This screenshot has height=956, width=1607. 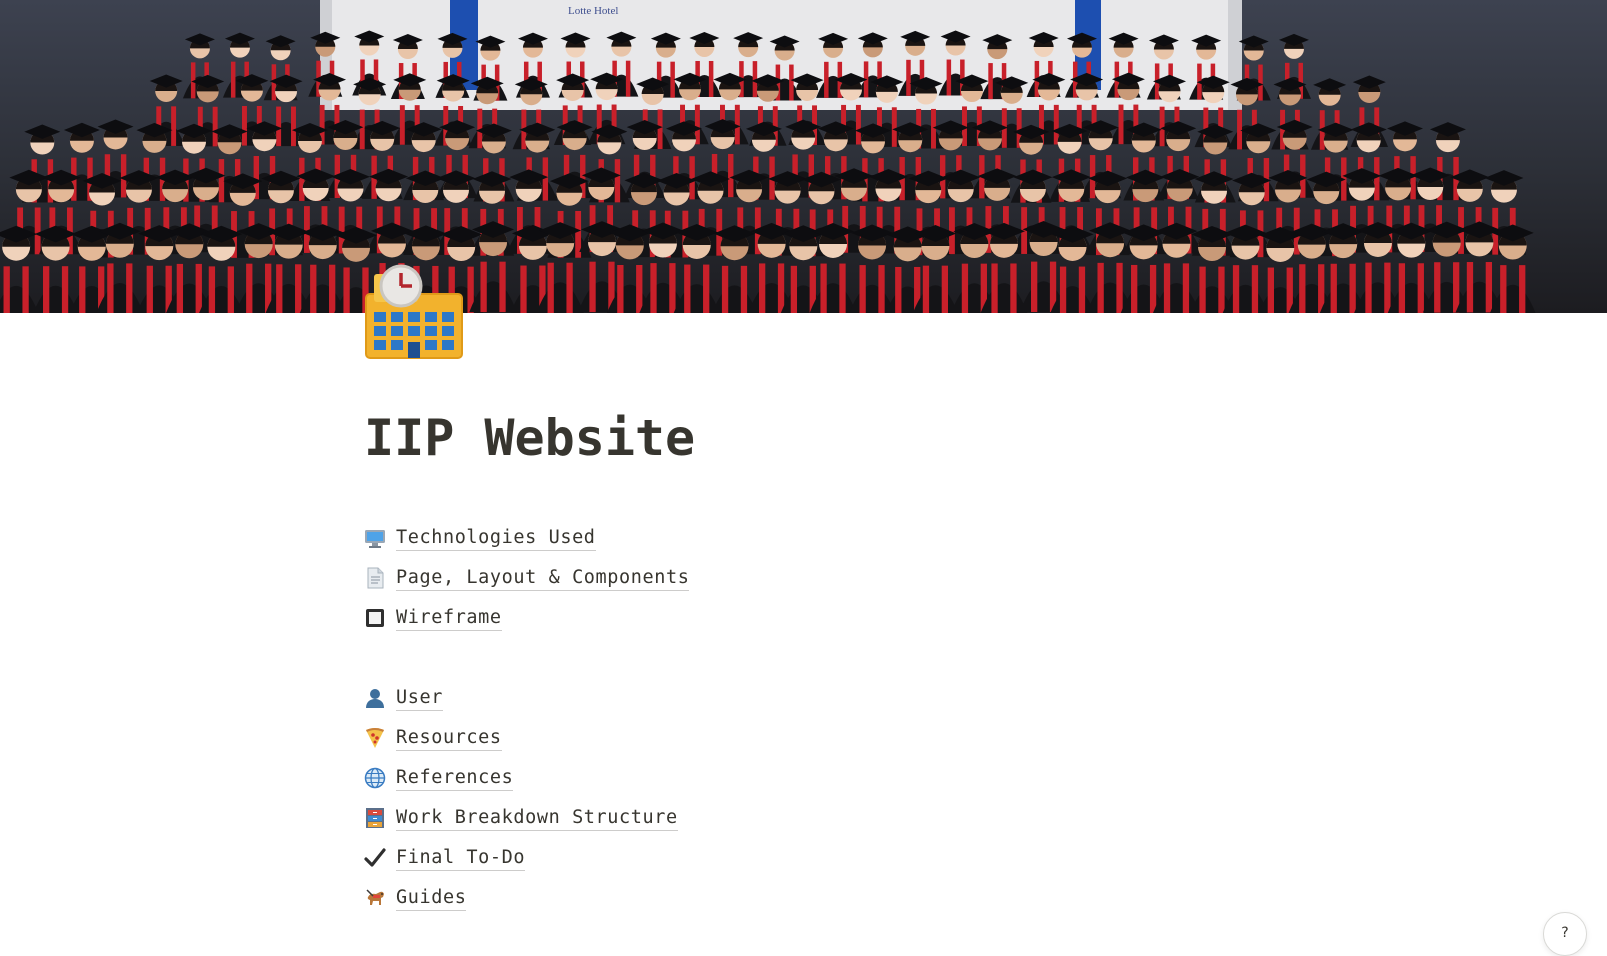 What do you see at coordinates (521, 738) in the screenshot?
I see `subpage-link-resources: Resources` at bounding box center [521, 738].